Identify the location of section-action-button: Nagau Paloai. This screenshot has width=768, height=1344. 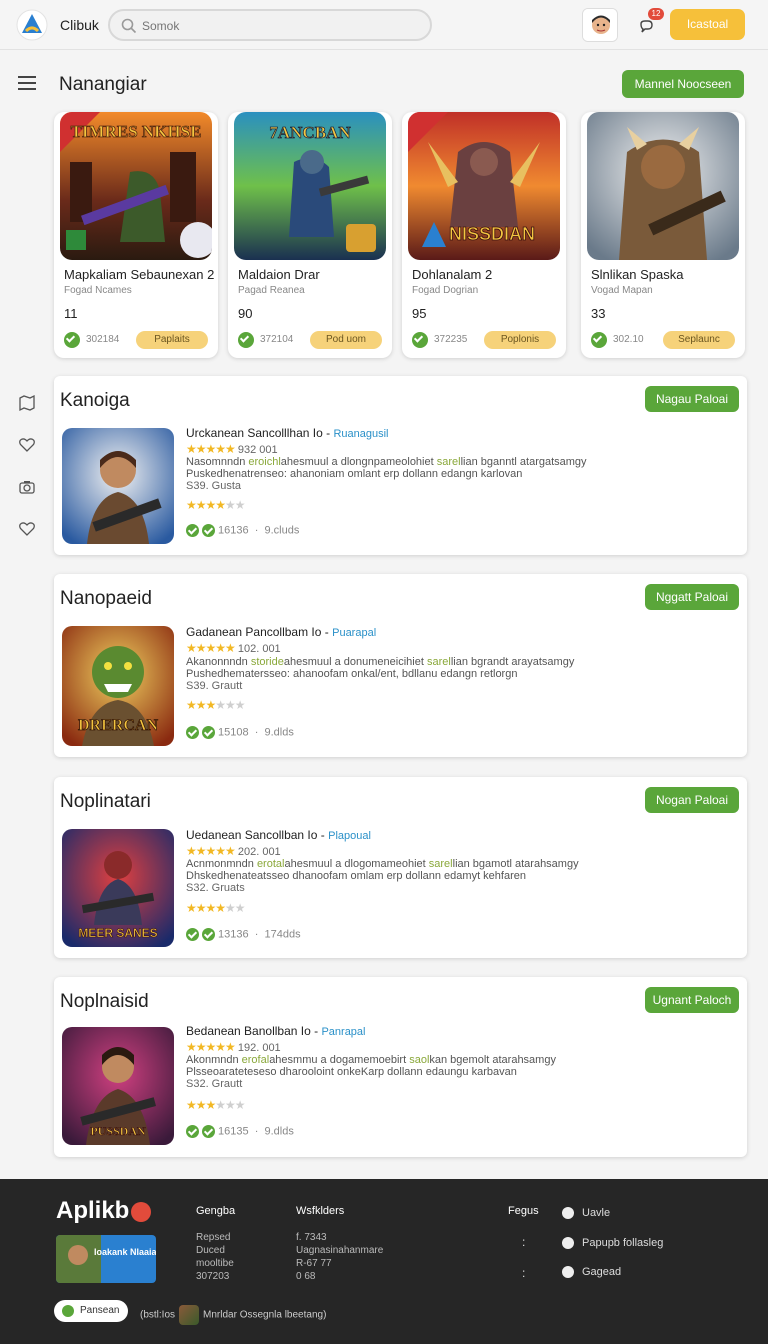
(692, 399).